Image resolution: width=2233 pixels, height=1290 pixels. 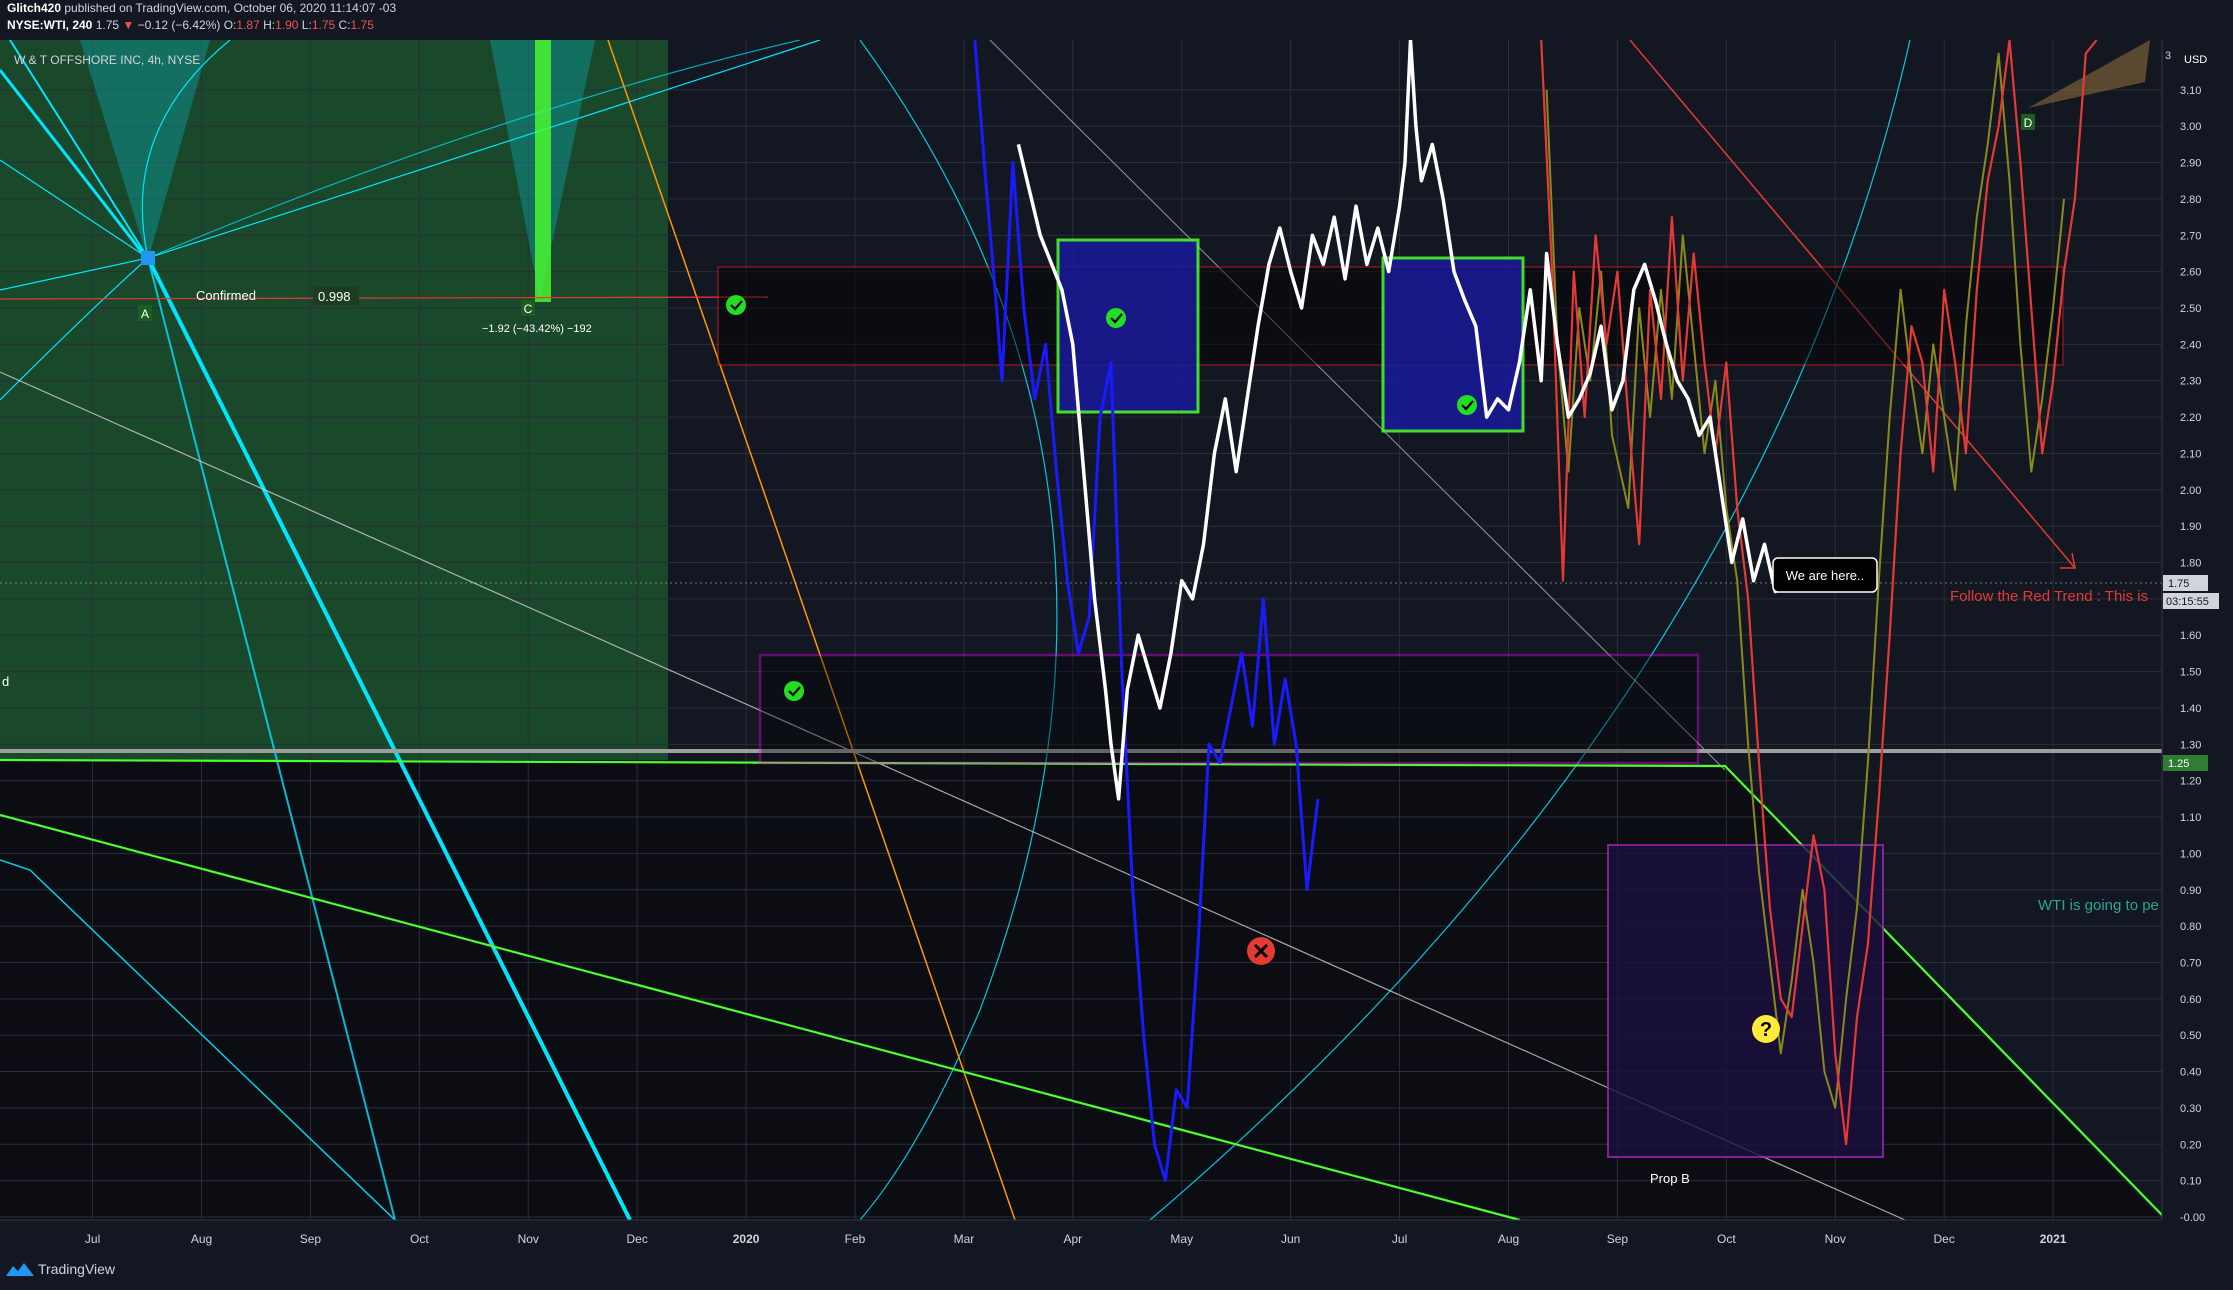 I want to click on tradingview-brand: TradingView, so click(x=77, y=1269).